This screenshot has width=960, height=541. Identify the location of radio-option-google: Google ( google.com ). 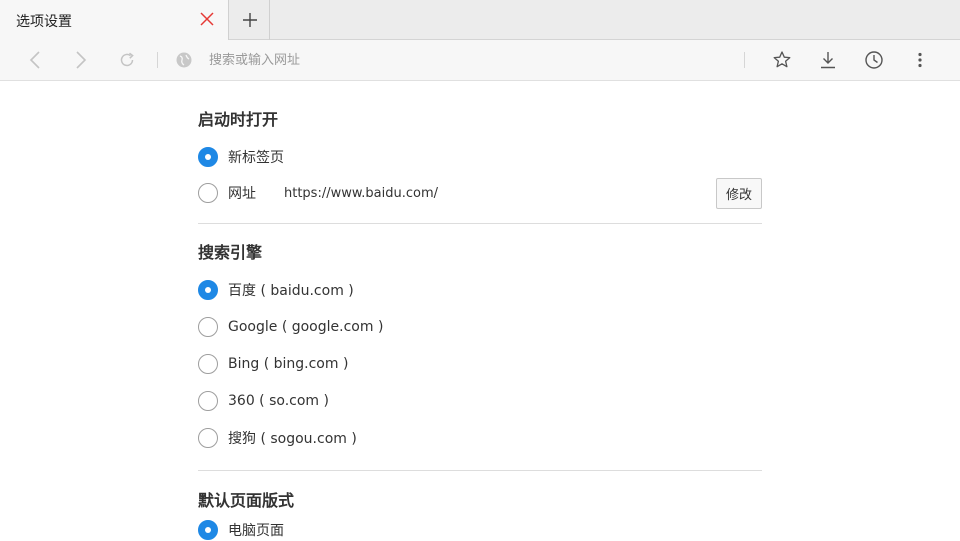
(290, 327).